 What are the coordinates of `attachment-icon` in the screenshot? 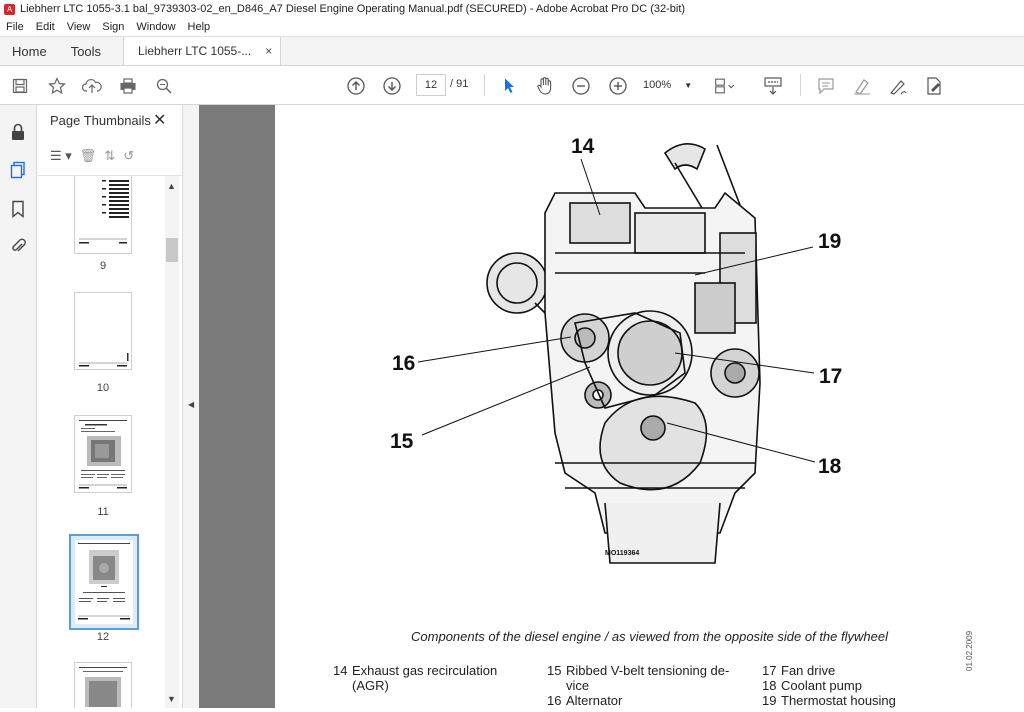 It's located at (18, 246).